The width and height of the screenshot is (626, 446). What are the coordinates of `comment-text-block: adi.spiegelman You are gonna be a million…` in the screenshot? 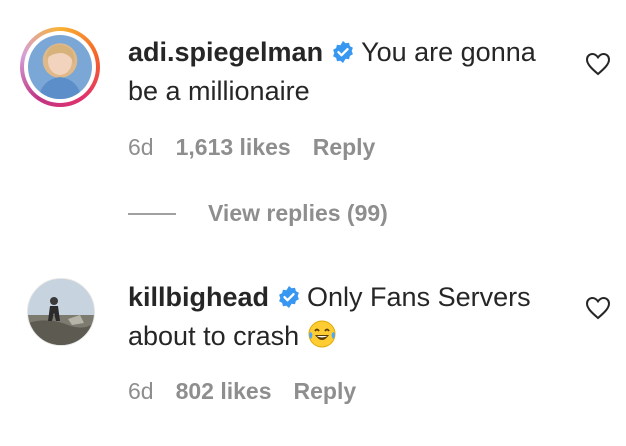 It's located at (348, 71).